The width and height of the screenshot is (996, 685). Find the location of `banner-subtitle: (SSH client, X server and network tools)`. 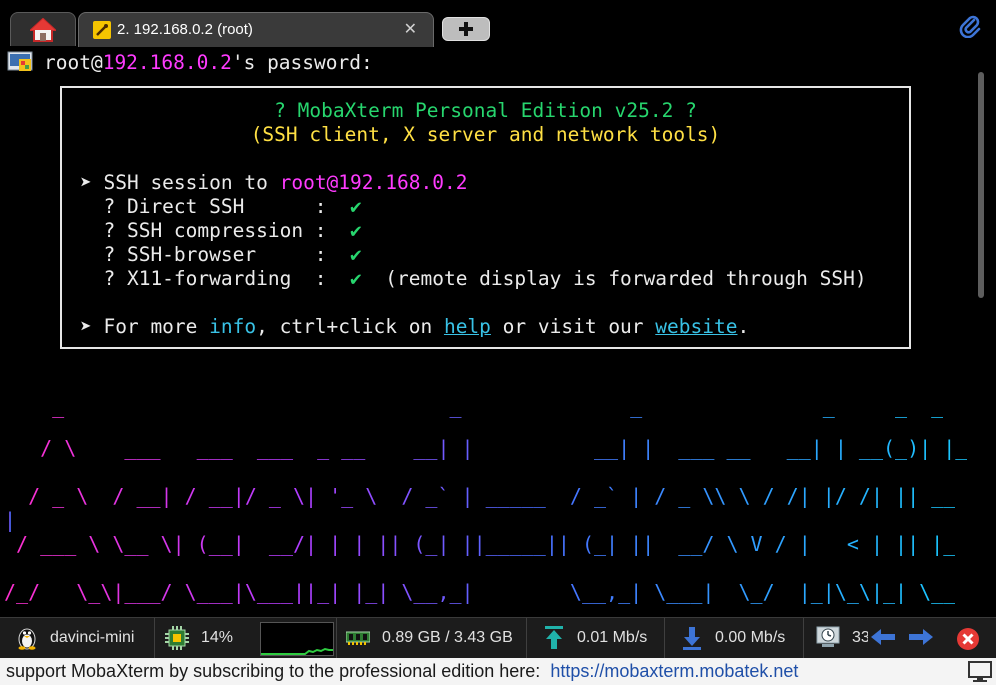

banner-subtitle: (SSH client, X server and network tools) is located at coordinates (485, 134).